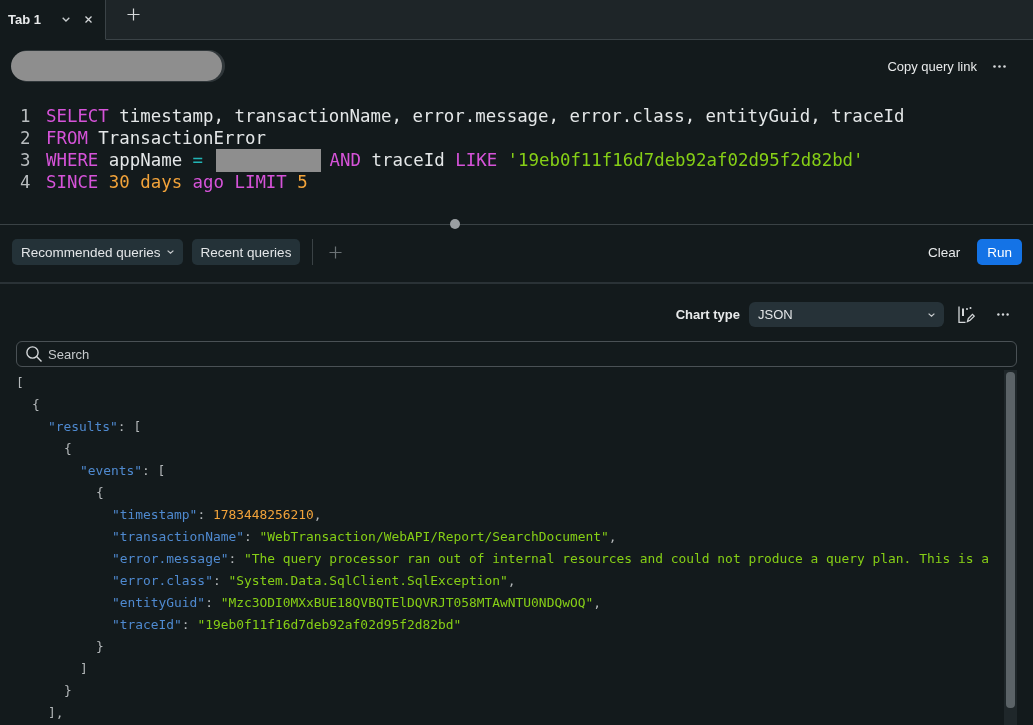  Describe the element at coordinates (516, 354) in the screenshot. I see `search-field: Search` at that location.